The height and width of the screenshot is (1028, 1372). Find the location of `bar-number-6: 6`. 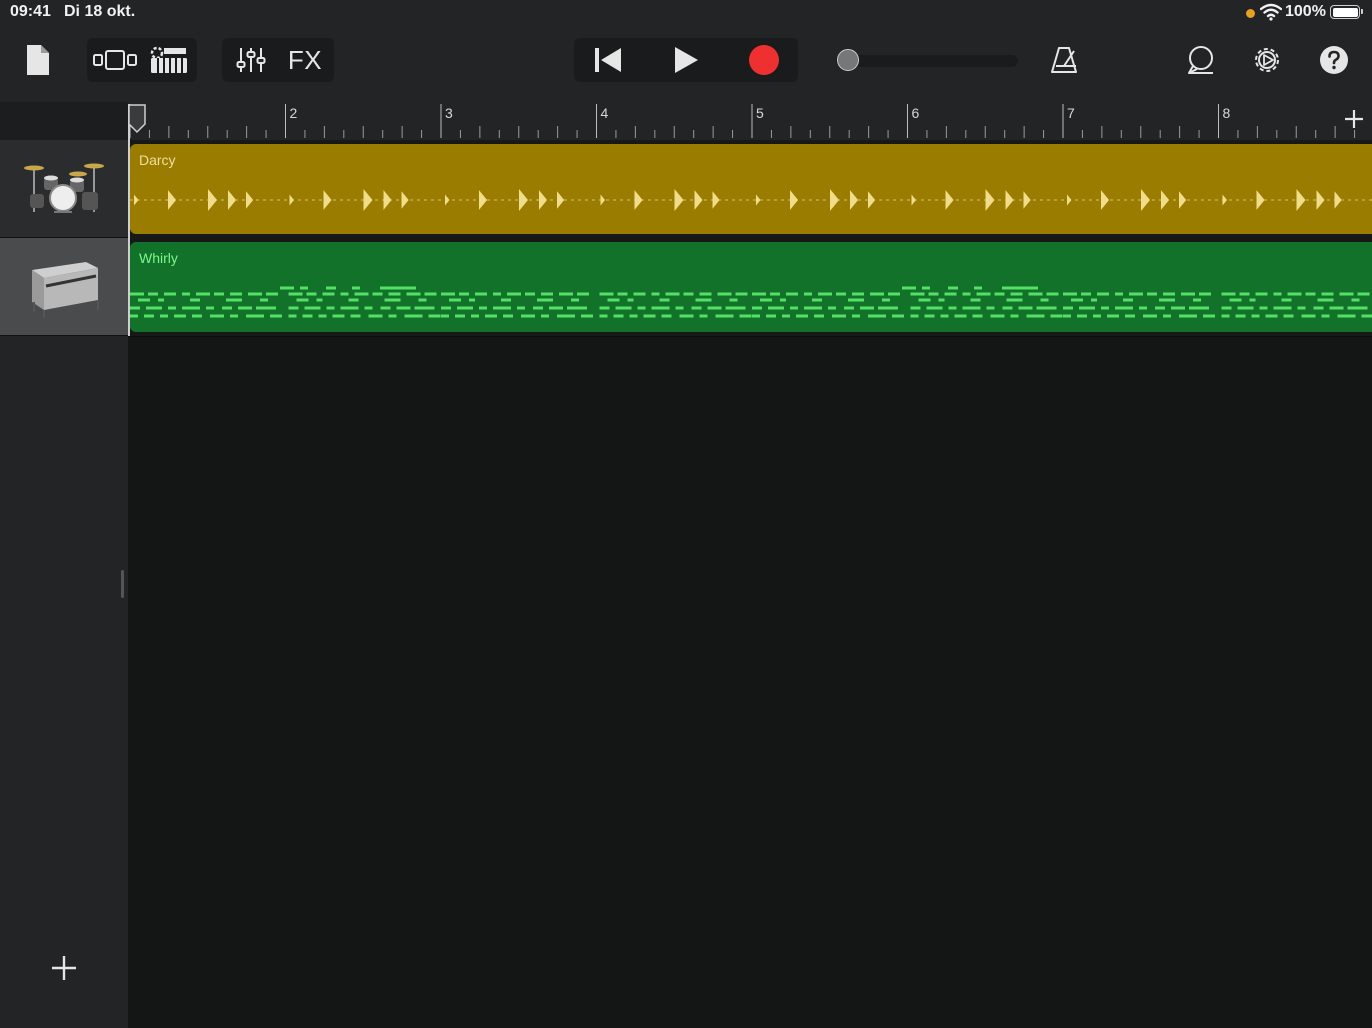

bar-number-6: 6 is located at coordinates (916, 113).